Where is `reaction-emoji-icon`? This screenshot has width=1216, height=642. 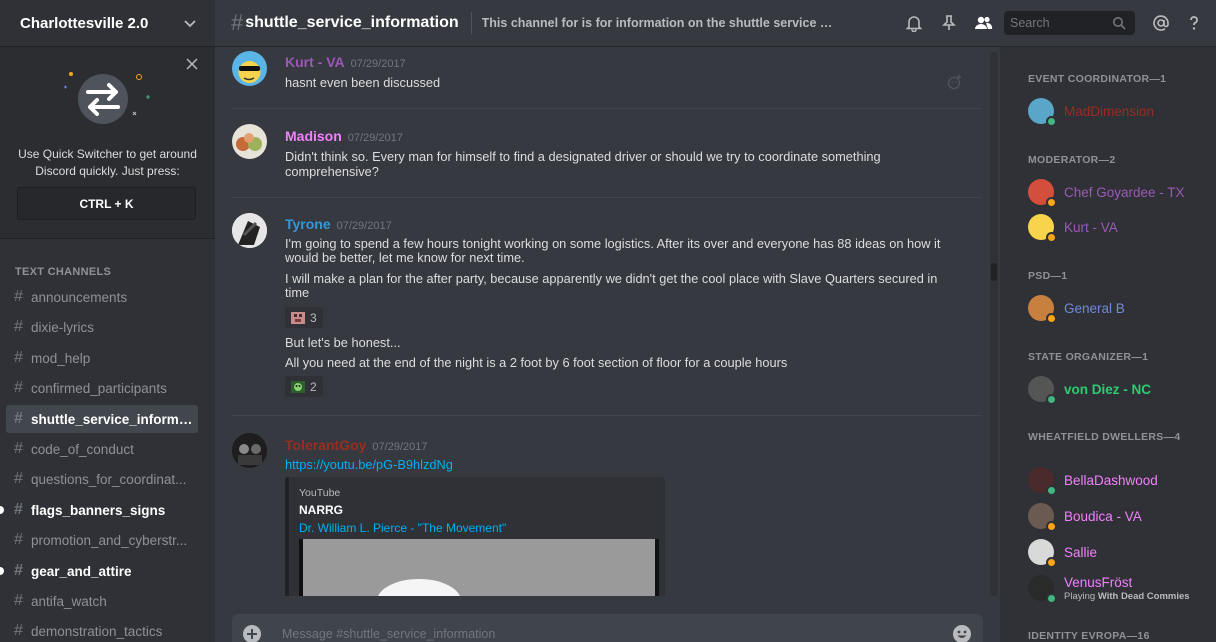 reaction-emoji-icon is located at coordinates (298, 317).